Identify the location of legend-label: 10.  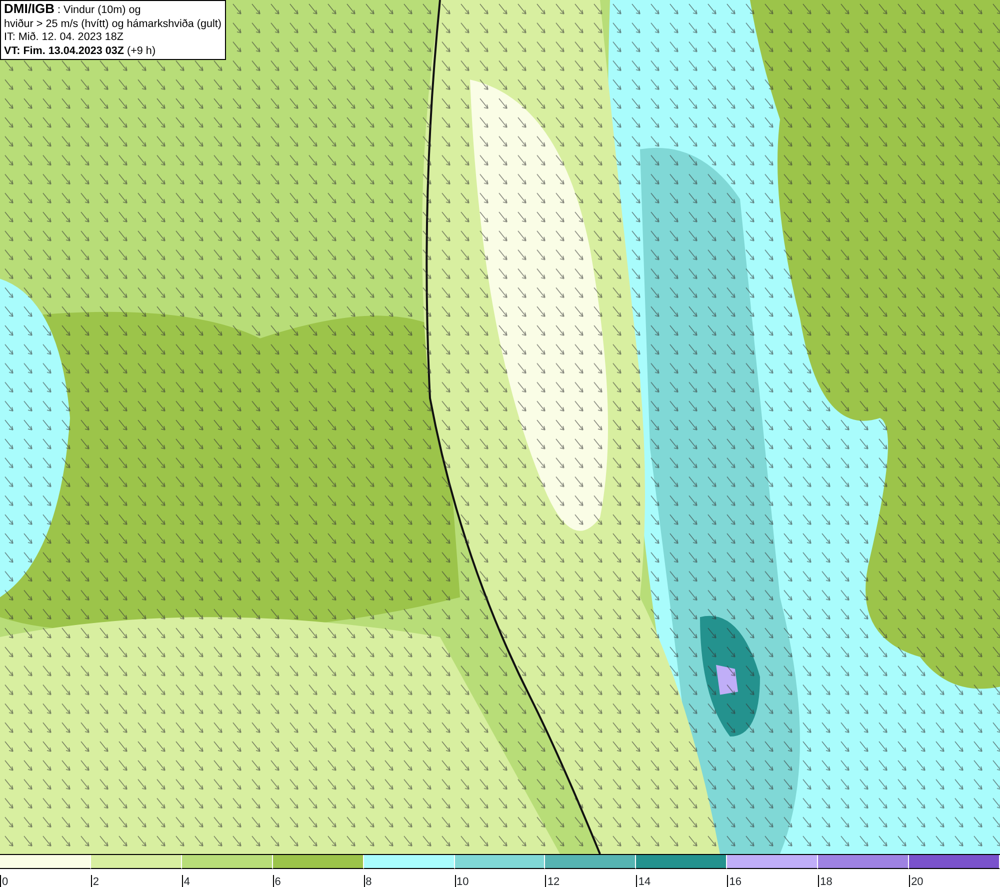
(461, 881).